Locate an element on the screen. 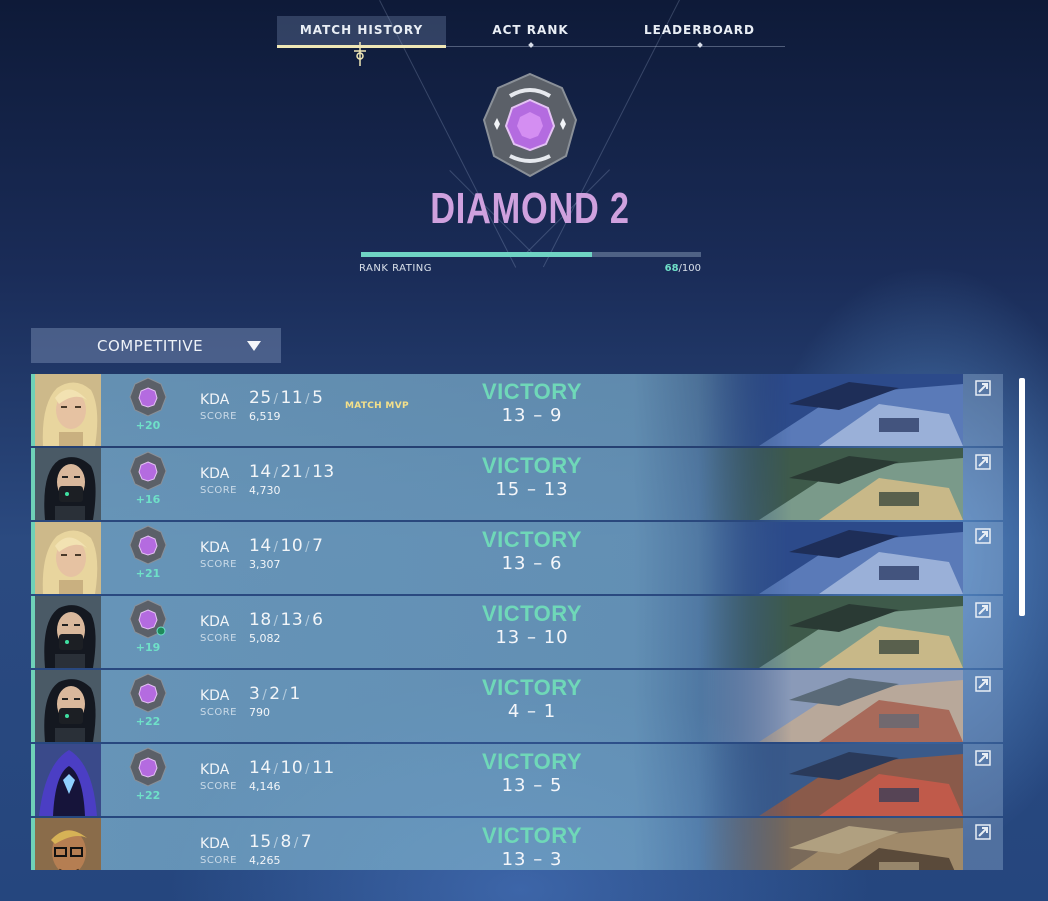 This screenshot has height=901, width=1048. match-row: +22 KDA 3/2/1 SCORE 790 VICTORY 4 – 1 is located at coordinates (517, 706).